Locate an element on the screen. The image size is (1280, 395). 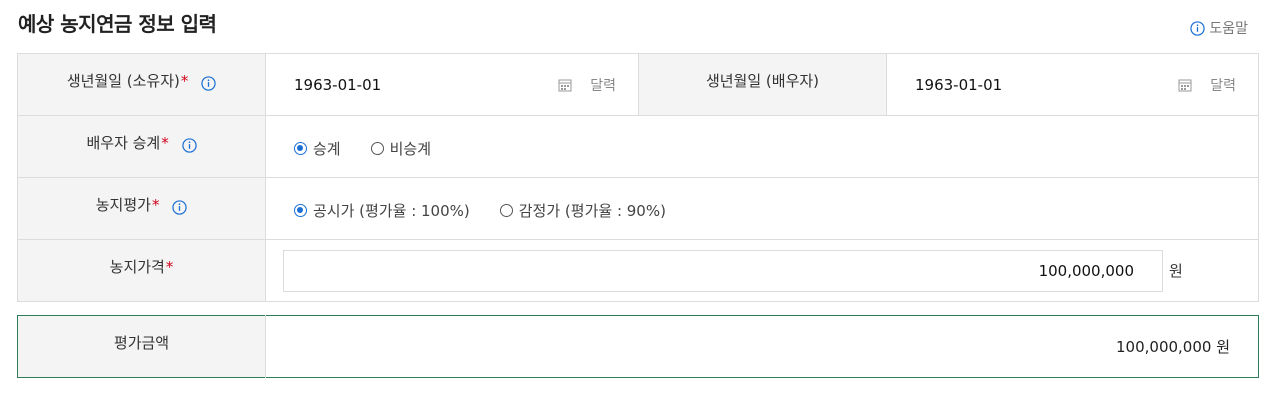
calendar-button-owner: 달력 is located at coordinates (587, 85).